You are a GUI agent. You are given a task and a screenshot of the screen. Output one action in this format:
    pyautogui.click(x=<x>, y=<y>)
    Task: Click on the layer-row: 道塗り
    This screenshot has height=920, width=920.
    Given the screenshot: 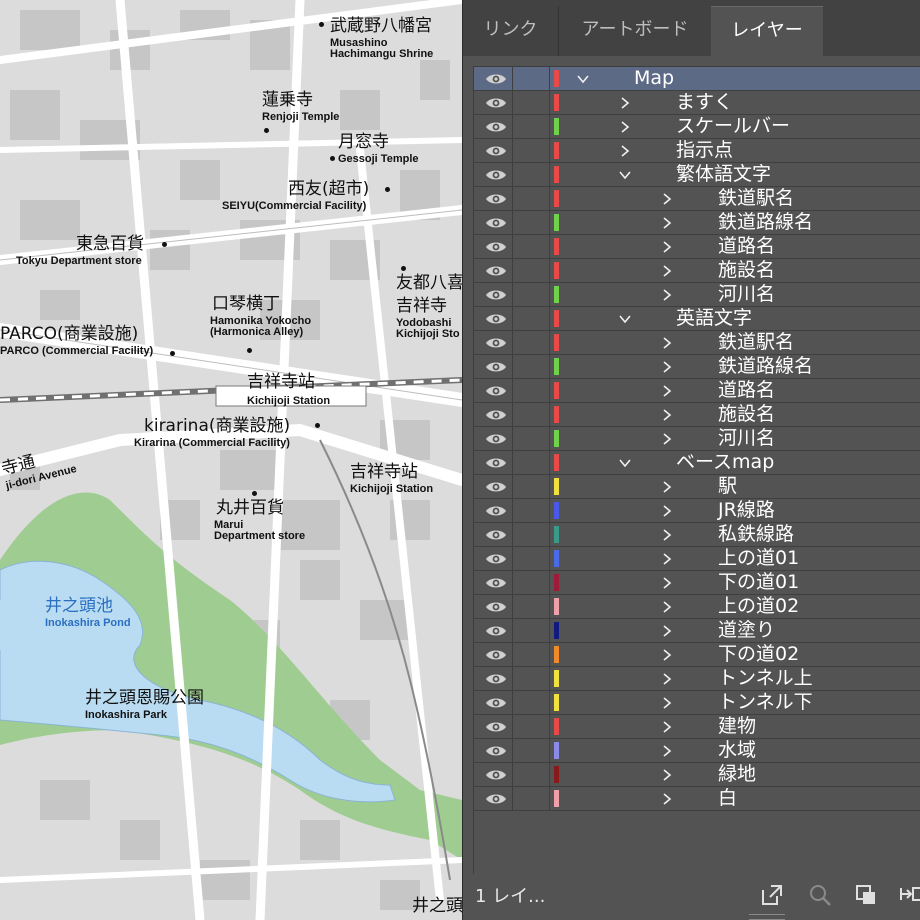 What is the action you would take?
    pyautogui.click(x=697, y=631)
    